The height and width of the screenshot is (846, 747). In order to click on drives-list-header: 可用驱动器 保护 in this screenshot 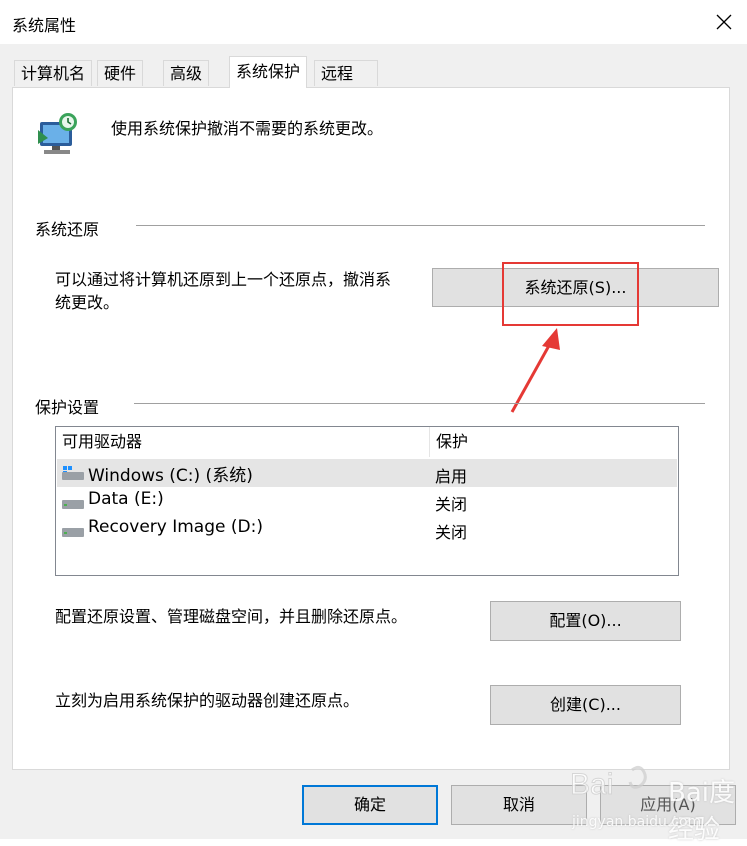, I will do `click(367, 442)`.